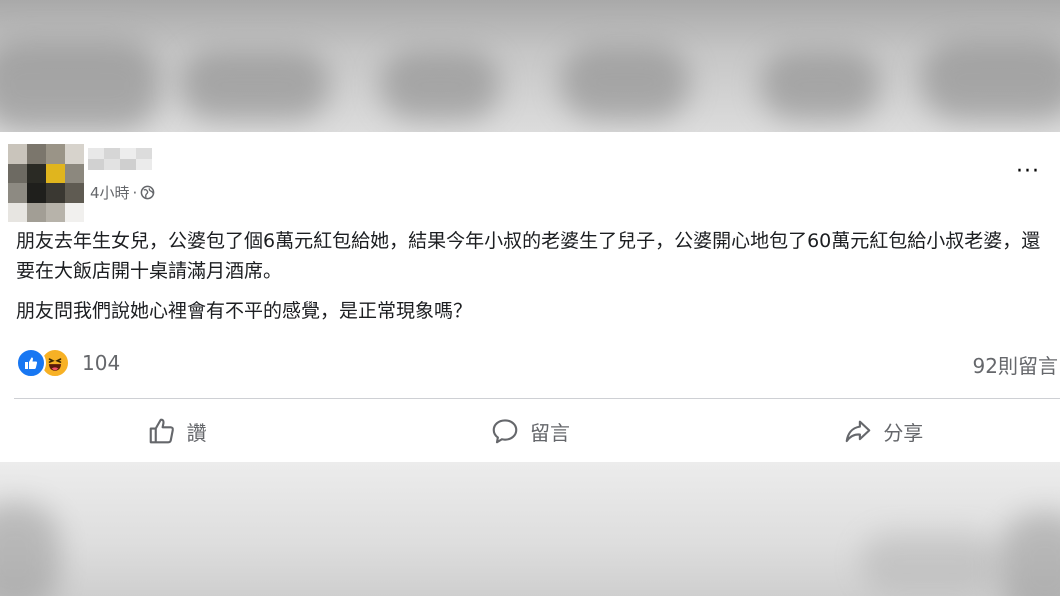 The width and height of the screenshot is (1060, 596). I want to click on post-action-bar: 讚 留言 分享, so click(530, 431).